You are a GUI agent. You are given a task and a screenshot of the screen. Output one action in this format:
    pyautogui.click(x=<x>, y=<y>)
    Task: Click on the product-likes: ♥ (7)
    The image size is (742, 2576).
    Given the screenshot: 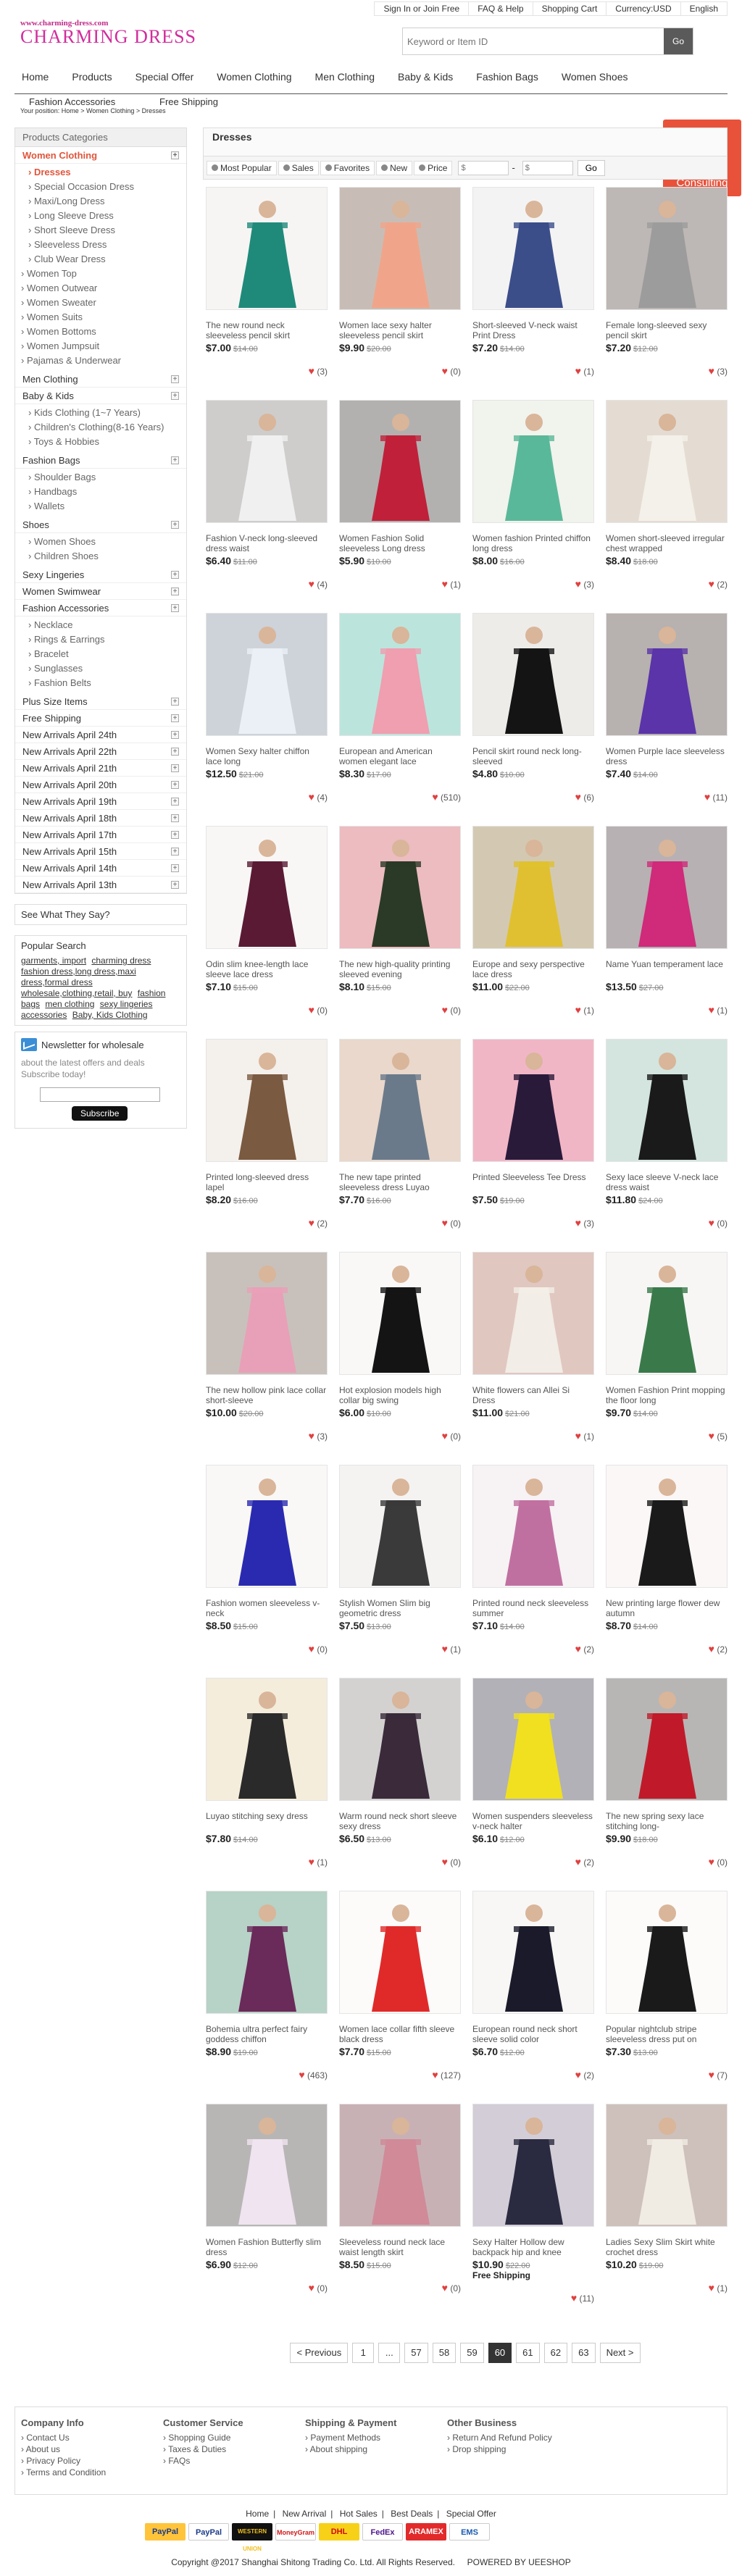 What is the action you would take?
    pyautogui.click(x=667, y=2075)
    